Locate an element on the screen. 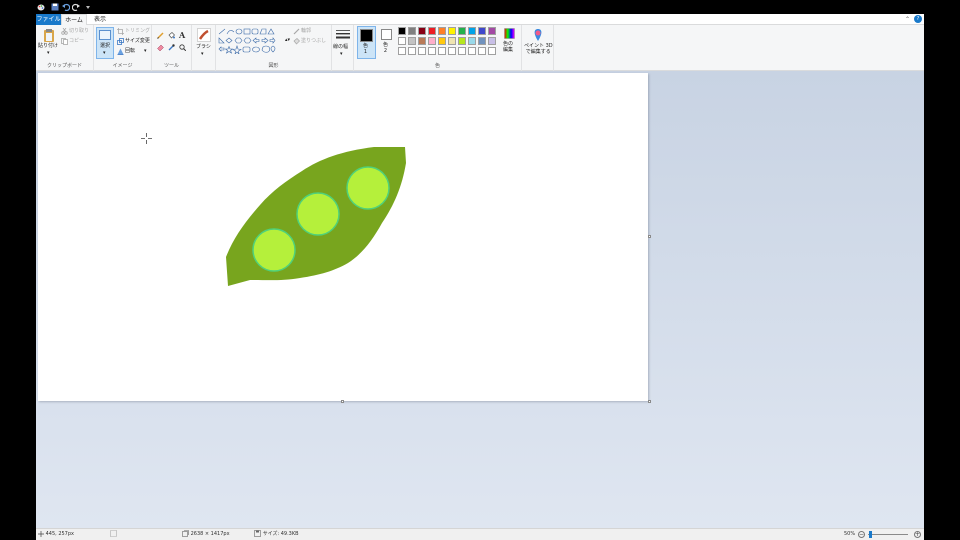 The width and height of the screenshot is (960, 540). color1-button: 色 1 is located at coordinates (366, 42).